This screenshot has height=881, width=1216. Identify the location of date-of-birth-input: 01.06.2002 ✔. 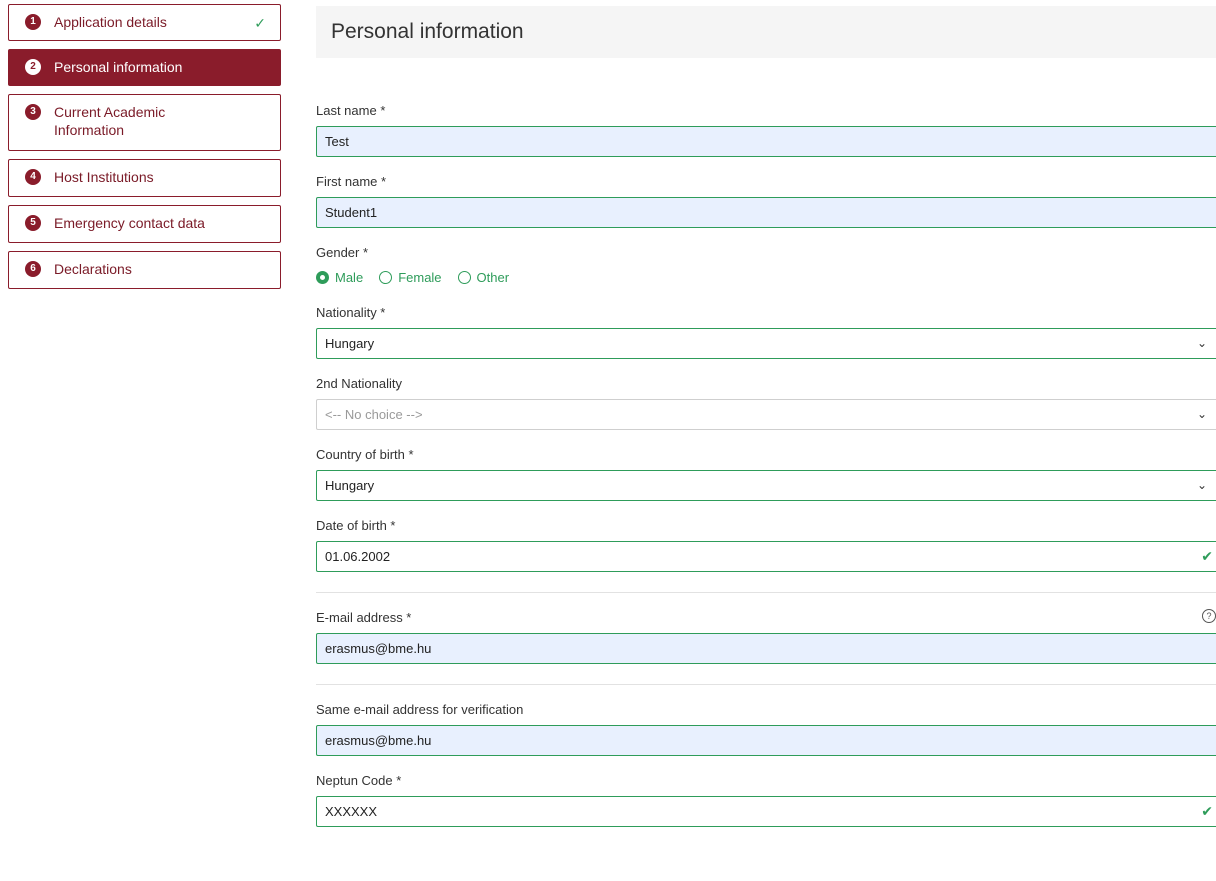
(766, 556).